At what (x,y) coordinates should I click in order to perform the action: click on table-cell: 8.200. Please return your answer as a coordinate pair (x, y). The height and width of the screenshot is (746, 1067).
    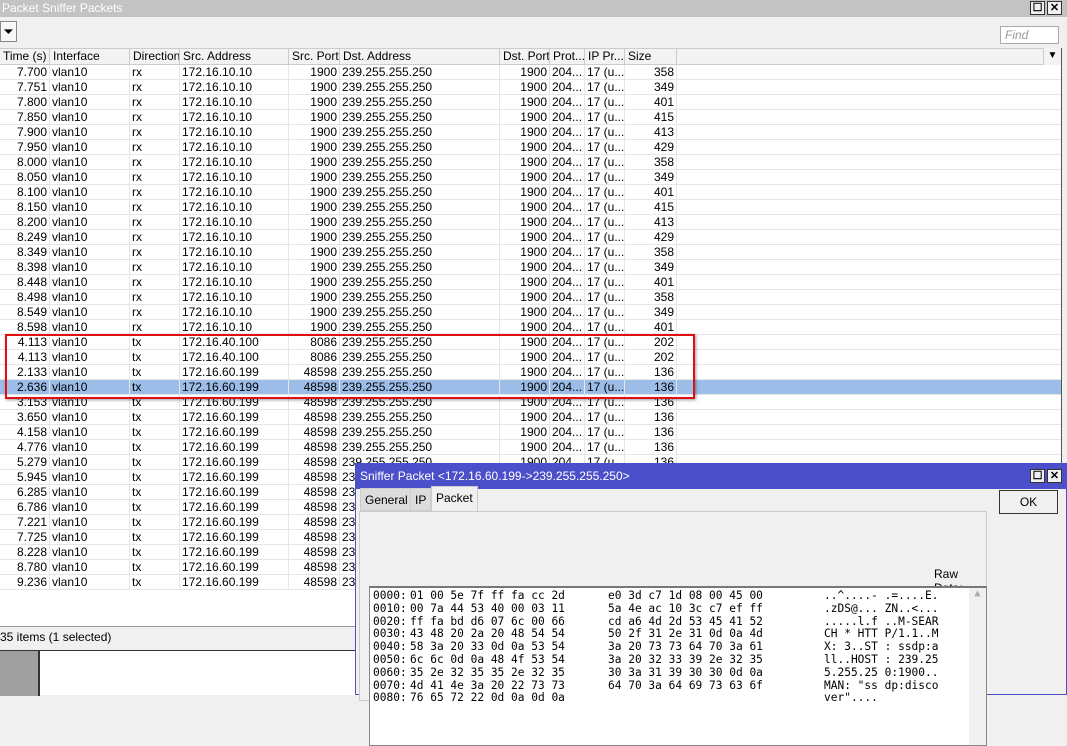
    Looking at the image, I should click on (25, 222).